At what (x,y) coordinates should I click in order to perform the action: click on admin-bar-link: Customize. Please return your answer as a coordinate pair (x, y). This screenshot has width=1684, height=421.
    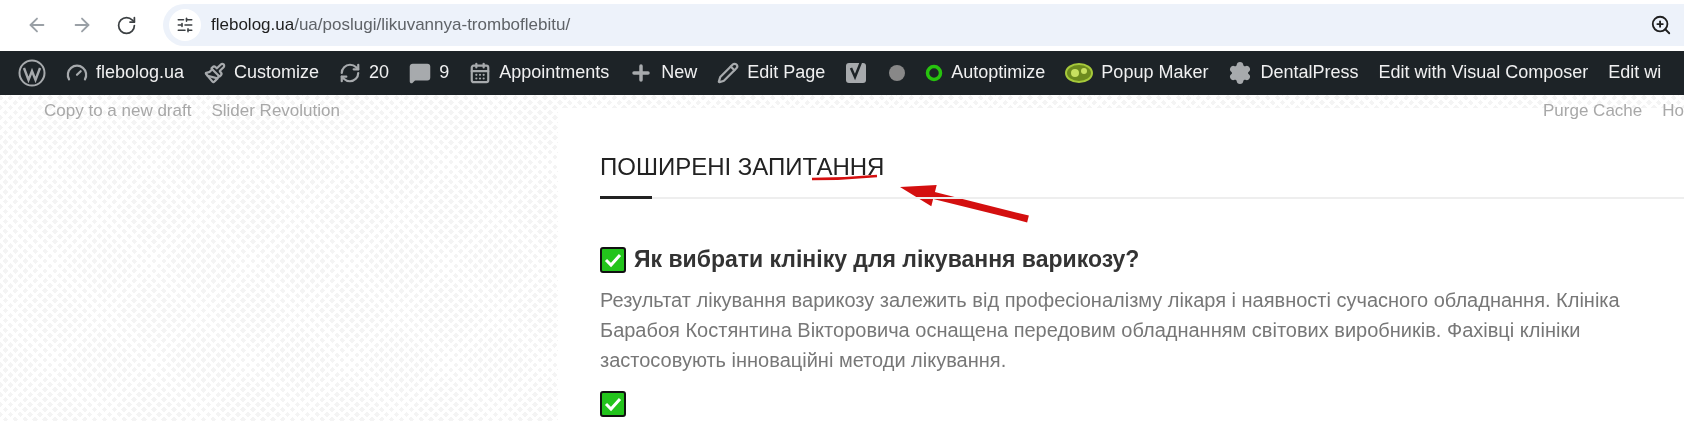
    Looking at the image, I should click on (262, 72).